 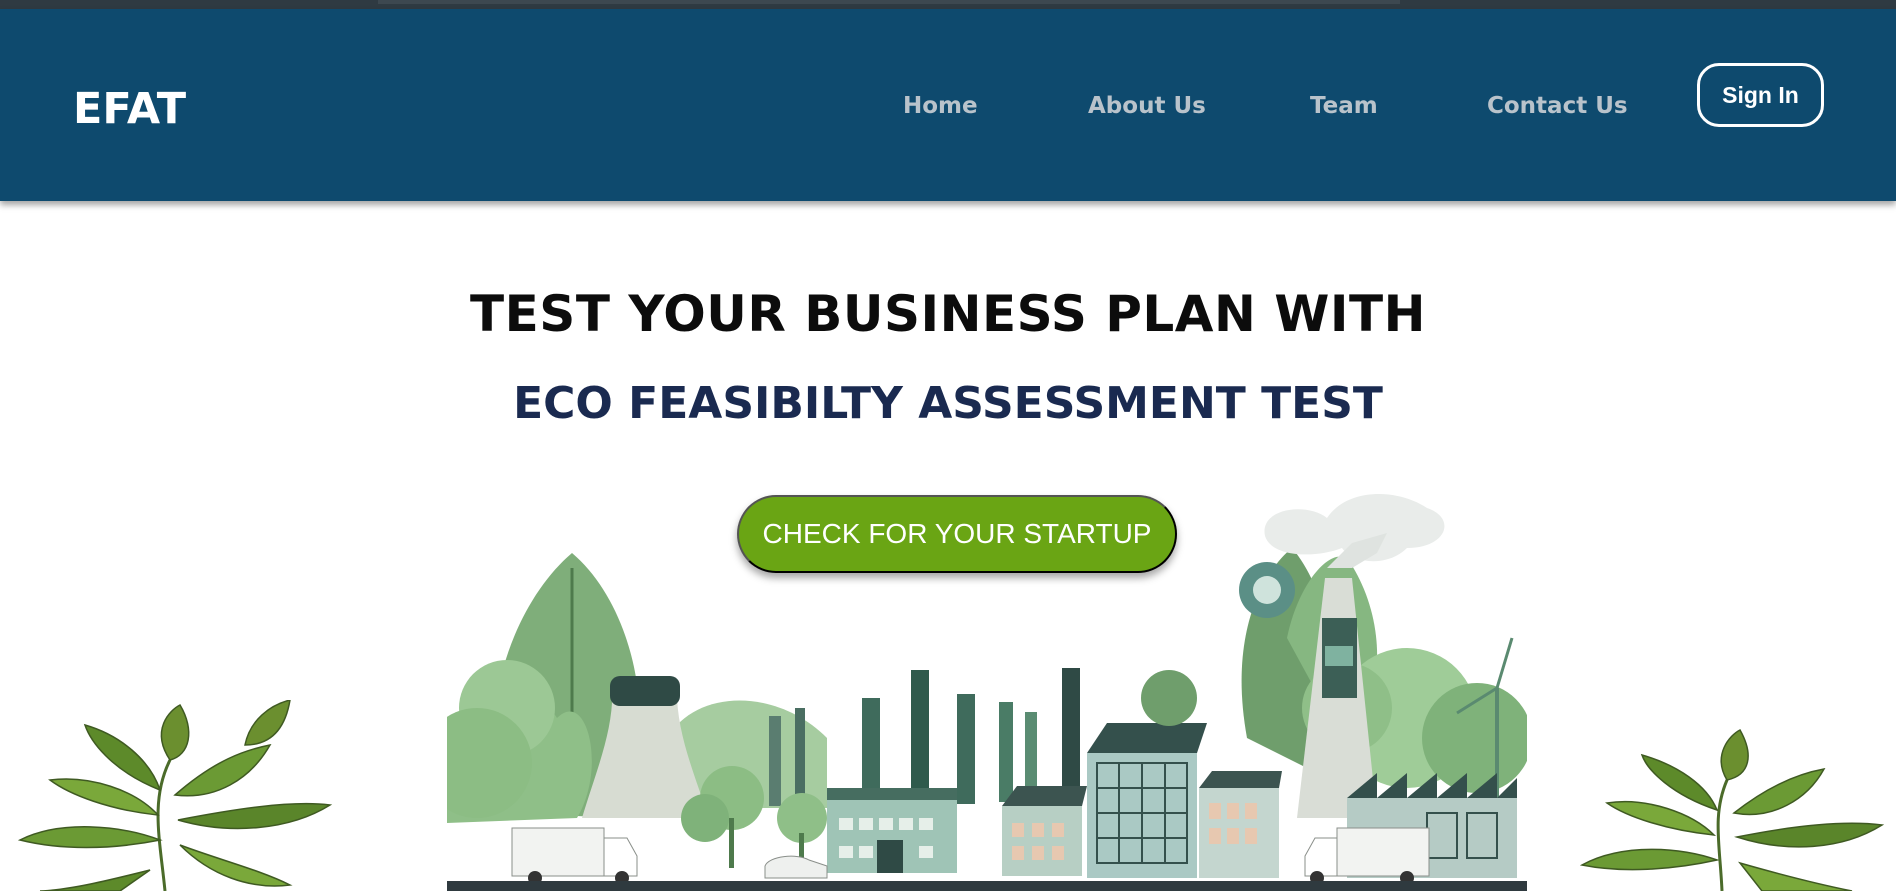 I want to click on plant-right-image, so click(x=1732, y=810).